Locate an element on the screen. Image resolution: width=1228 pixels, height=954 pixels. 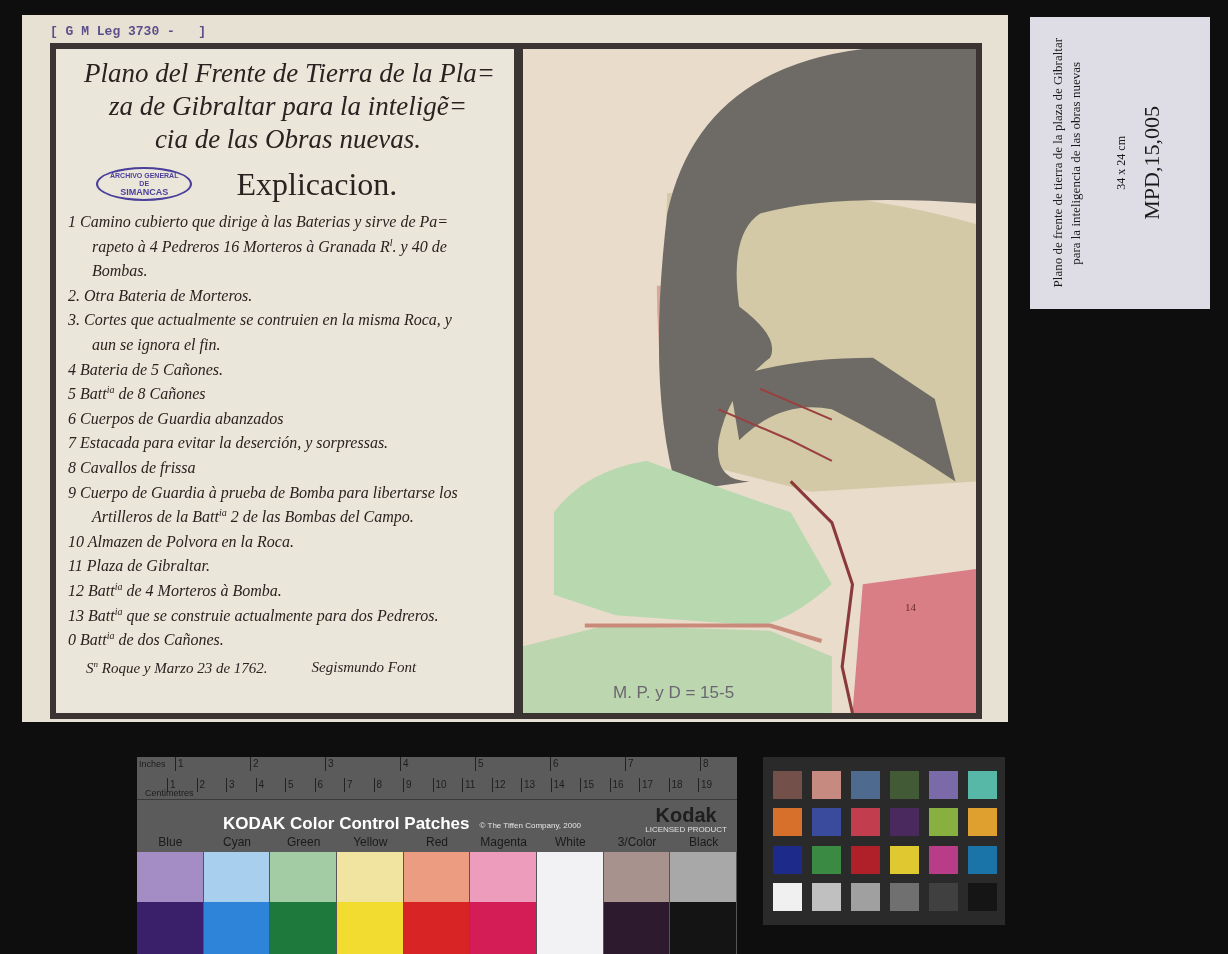
centimetre-mark: 3 is located at coordinates (241, 785).